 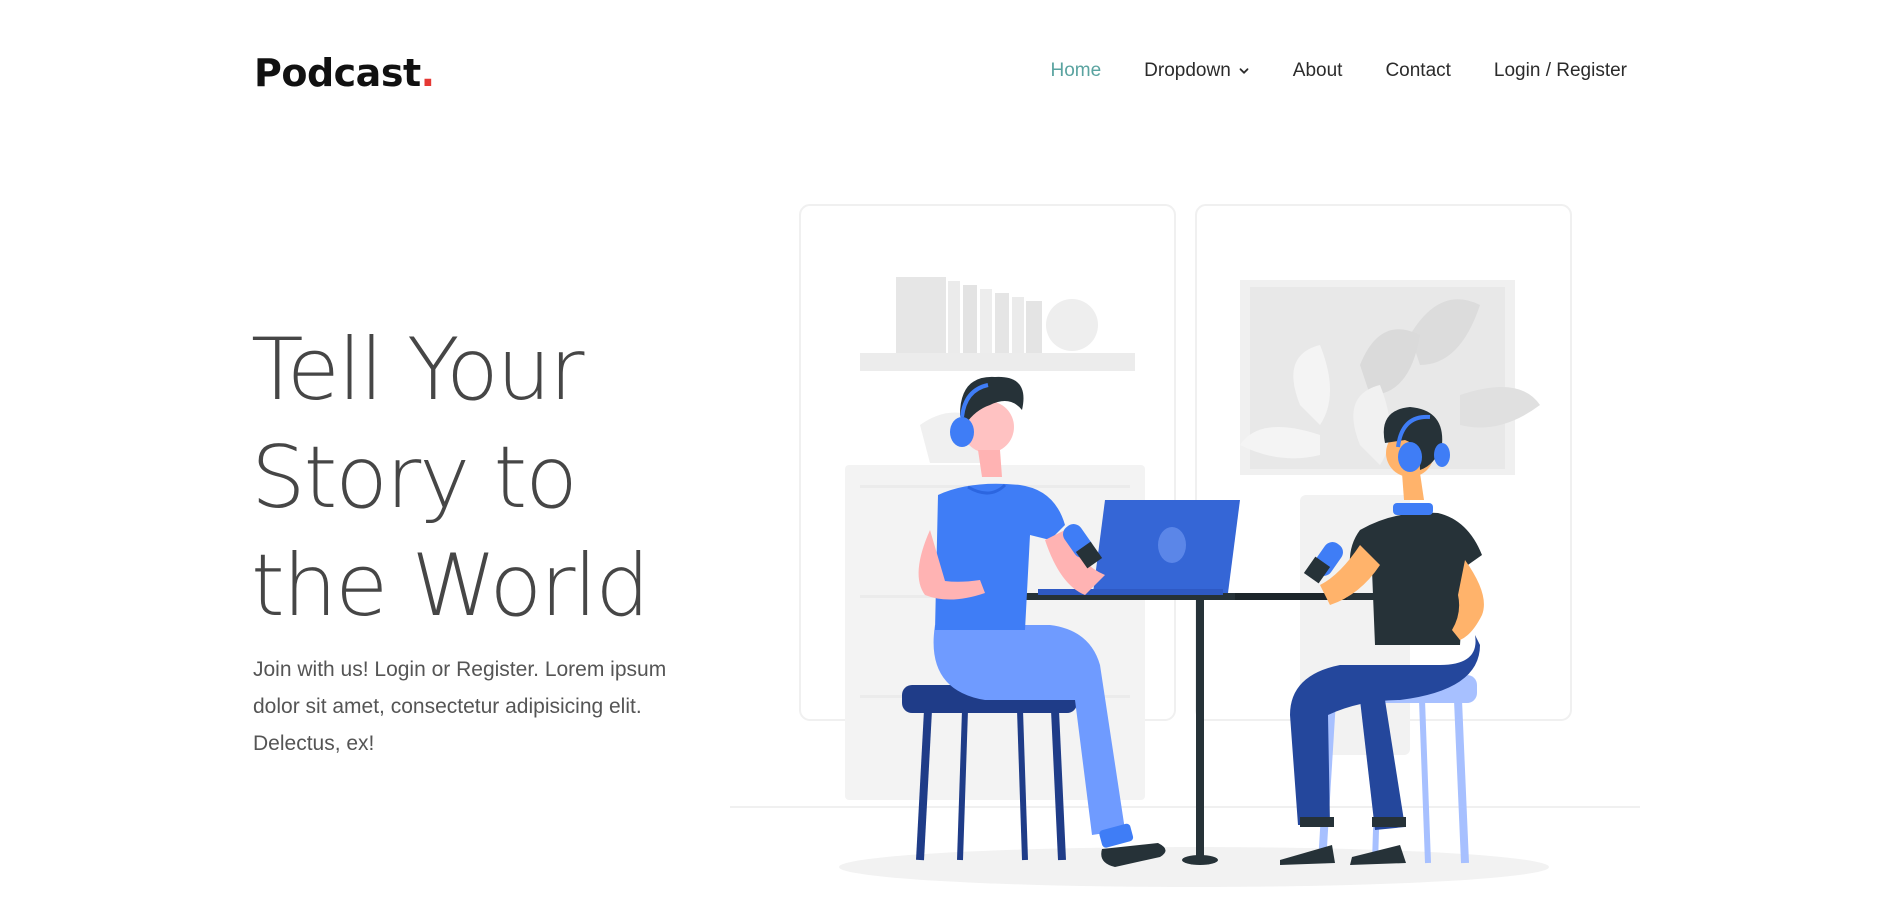 I want to click on nav-item-about: About, so click(x=1318, y=71).